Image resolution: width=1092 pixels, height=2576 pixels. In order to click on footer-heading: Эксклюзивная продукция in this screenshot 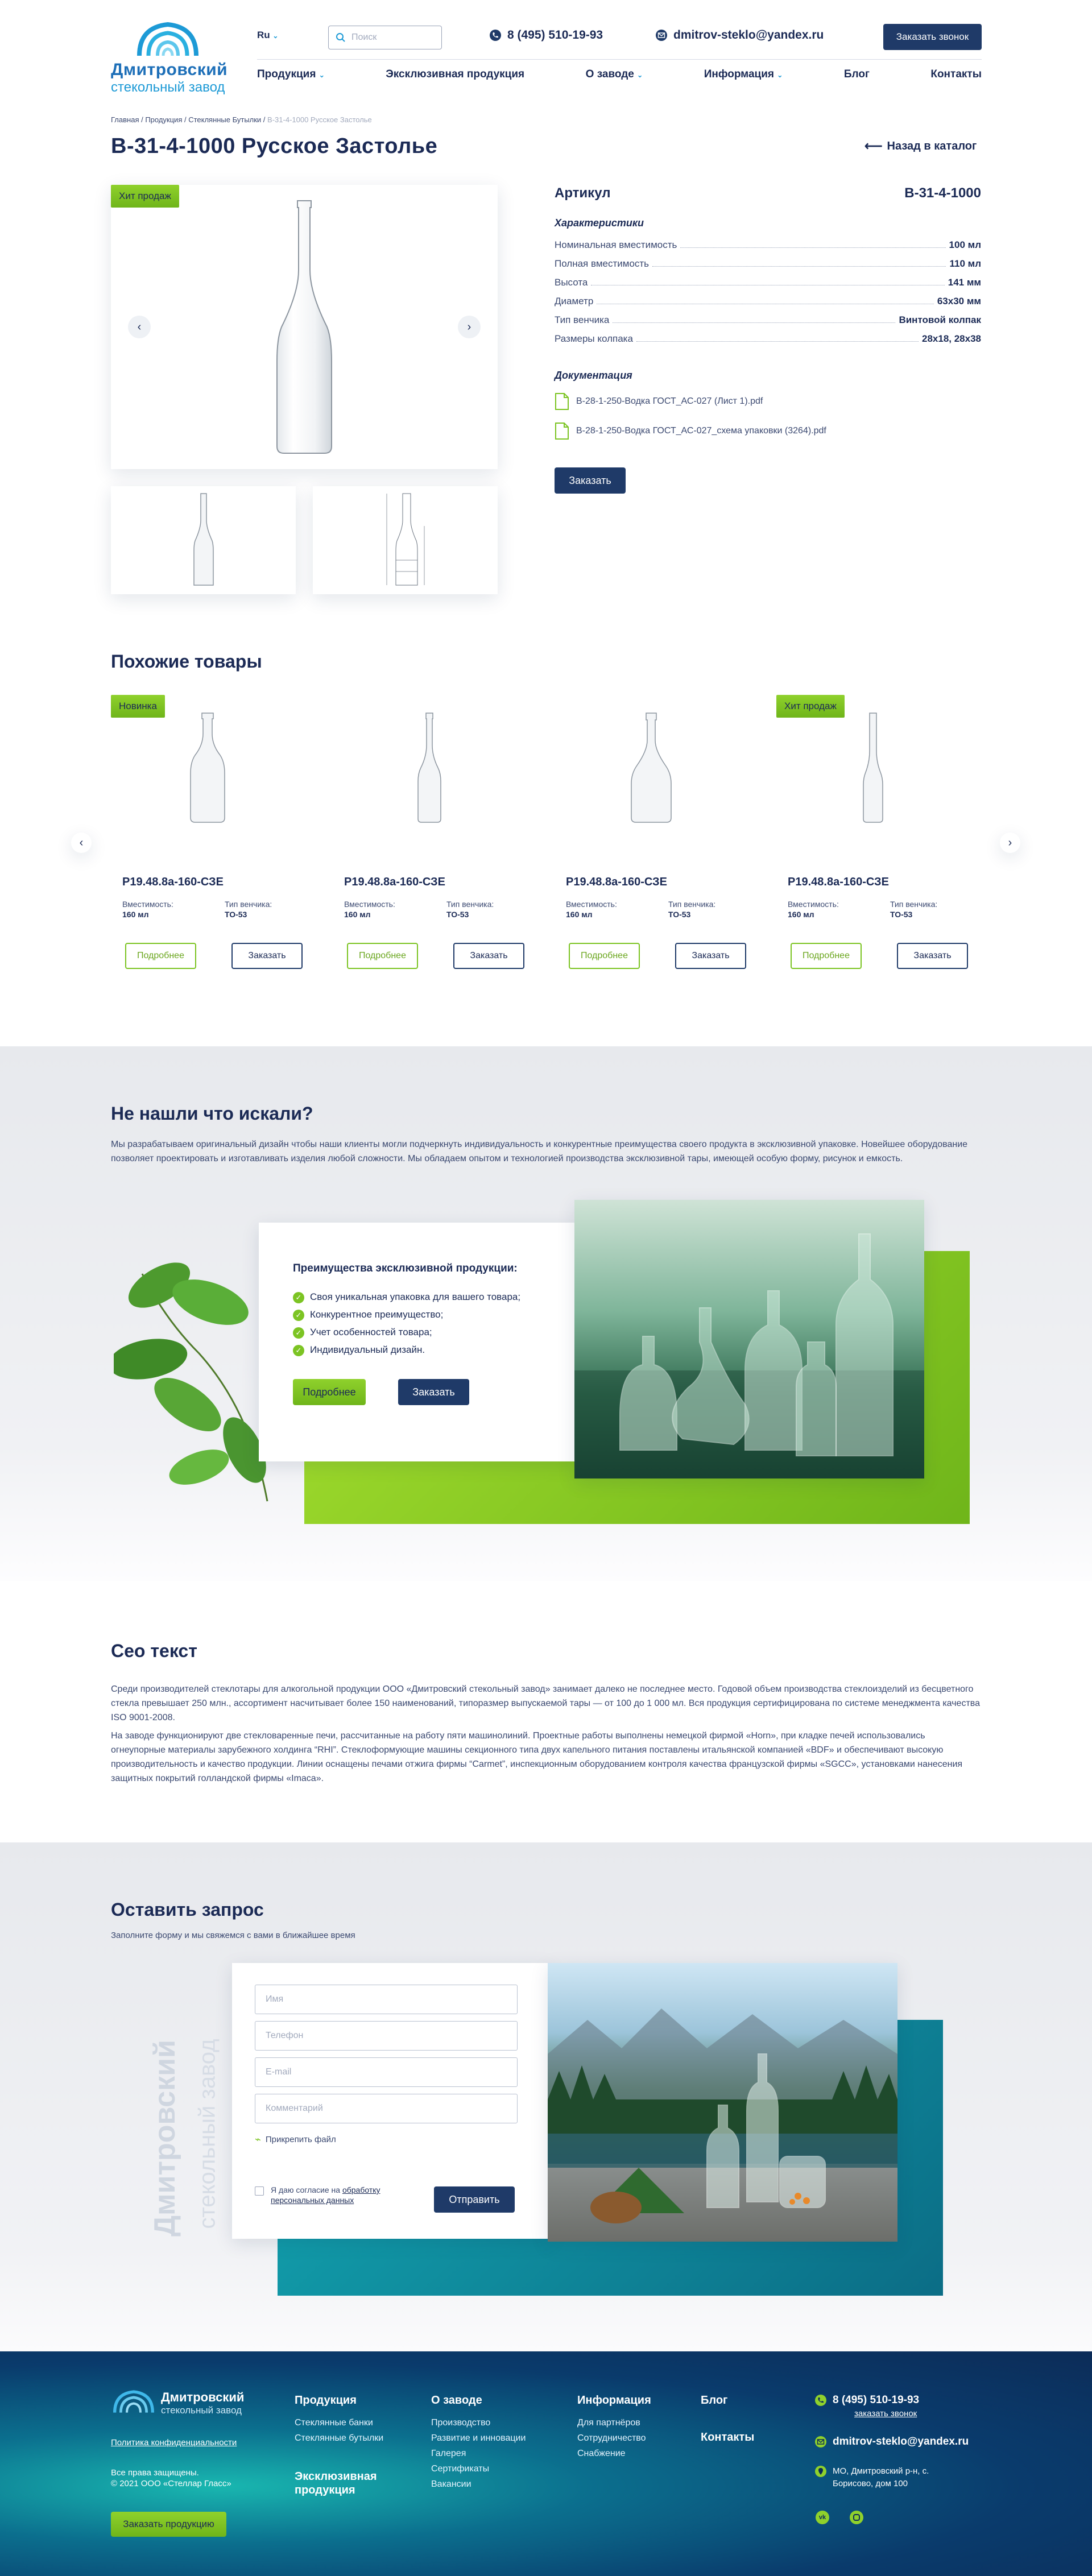, I will do `click(340, 2483)`.